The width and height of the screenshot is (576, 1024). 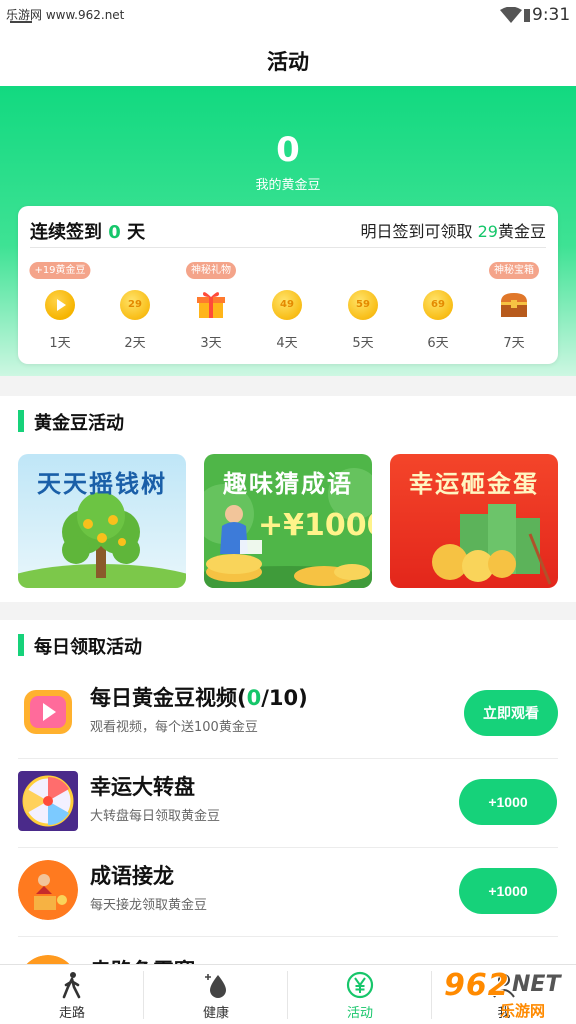 I want to click on task-name: 成语接龙, so click(x=132, y=876).